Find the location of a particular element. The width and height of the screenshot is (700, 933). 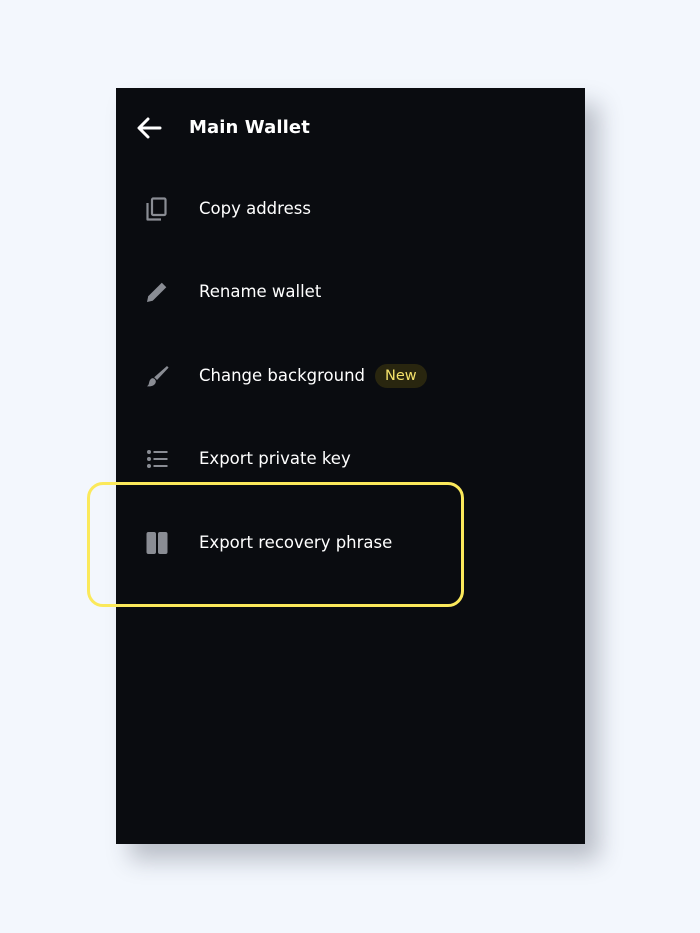

copy-icon is located at coordinates (157, 209).